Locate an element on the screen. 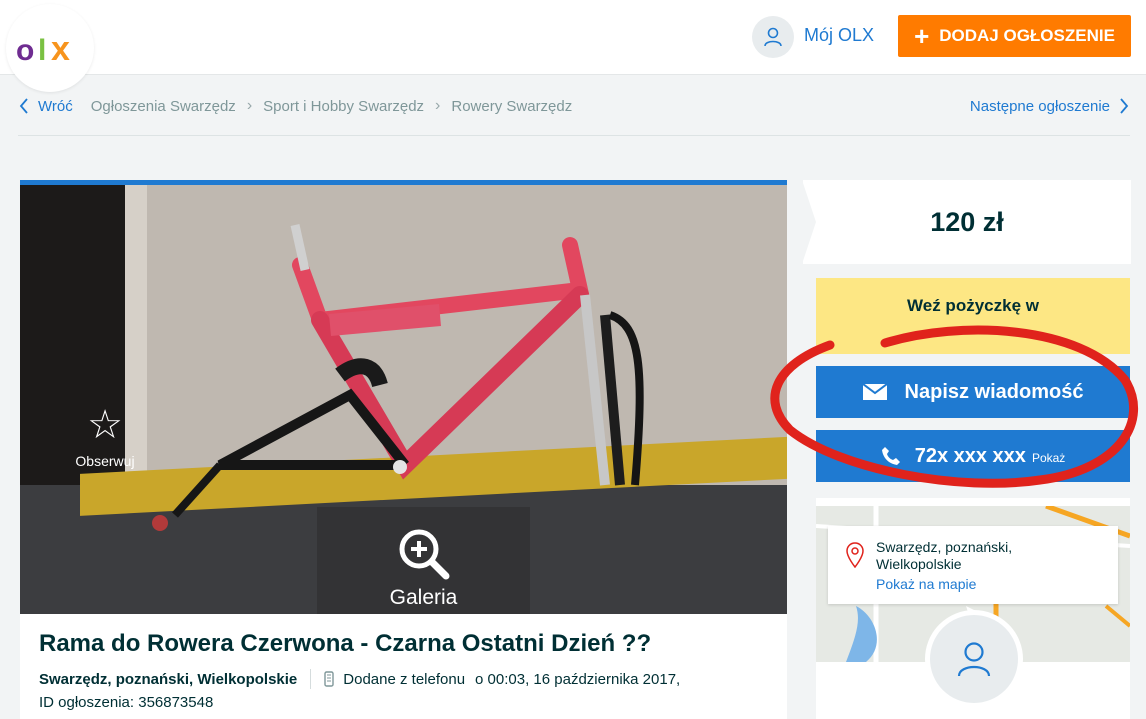  svg-text: o is located at coordinates (25, 50).